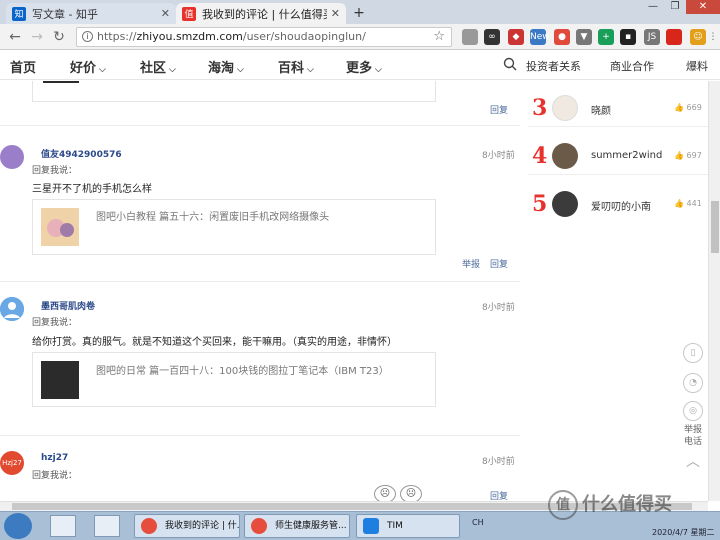 This screenshot has height=540, width=720. I want to click on reload-icon: ↻, so click(59, 37).